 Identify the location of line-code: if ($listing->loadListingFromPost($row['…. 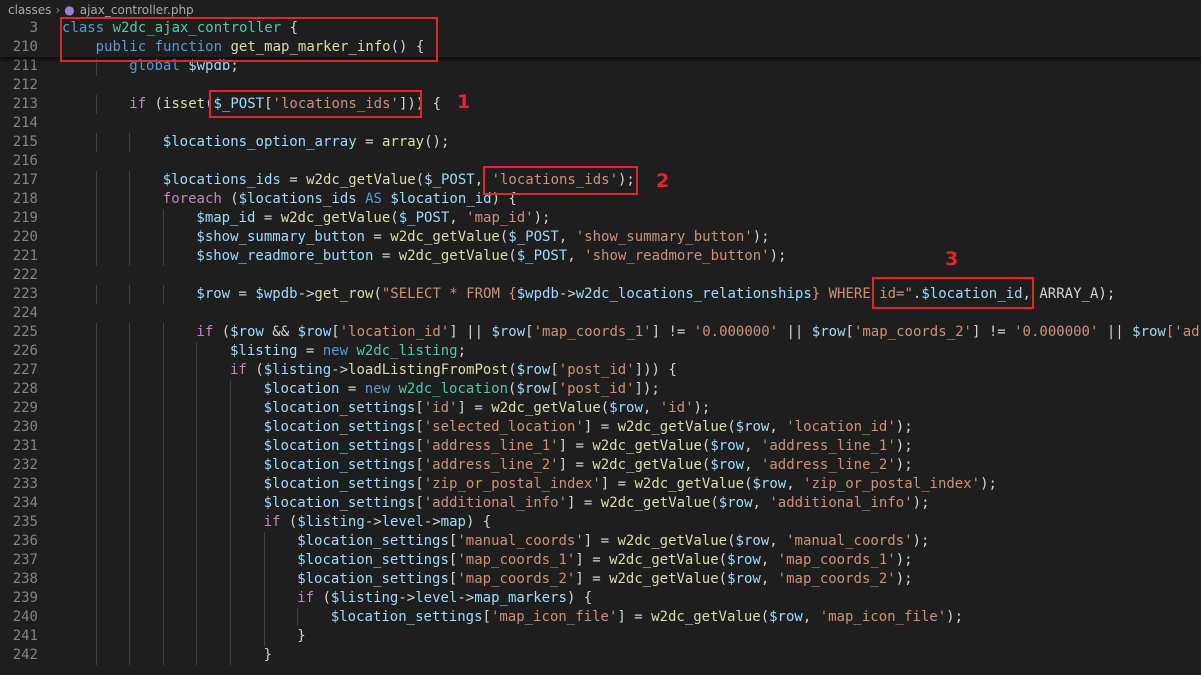
(453, 370).